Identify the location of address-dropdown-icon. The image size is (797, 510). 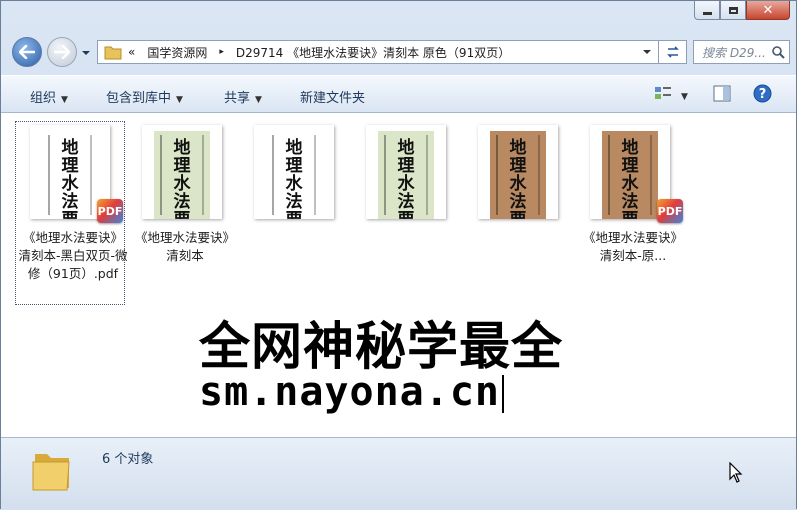
(647, 52).